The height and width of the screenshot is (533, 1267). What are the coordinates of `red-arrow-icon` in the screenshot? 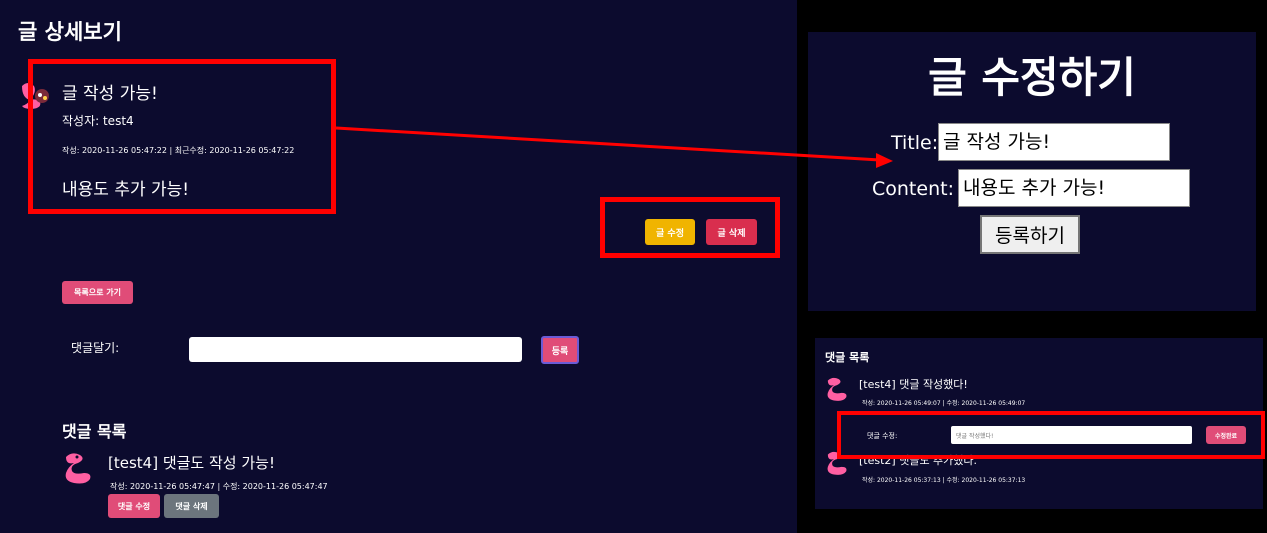 It's located at (614, 147).